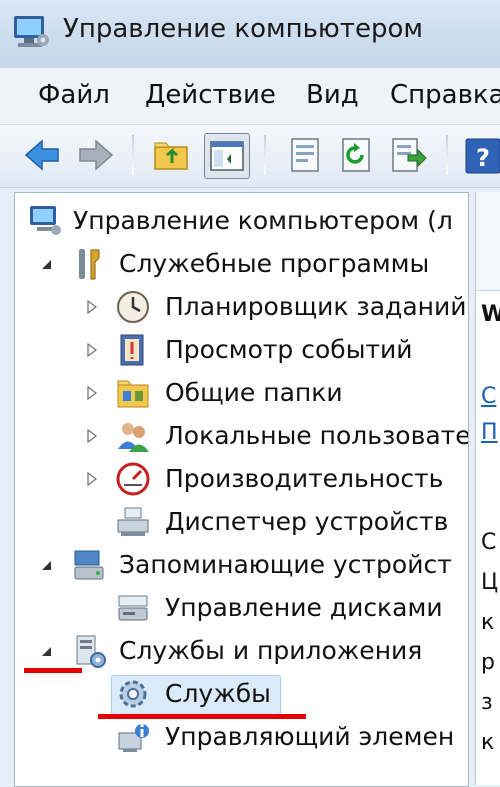 Image resolution: width=500 pixels, height=787 pixels. I want to click on services-gear-icon, so click(133, 694).